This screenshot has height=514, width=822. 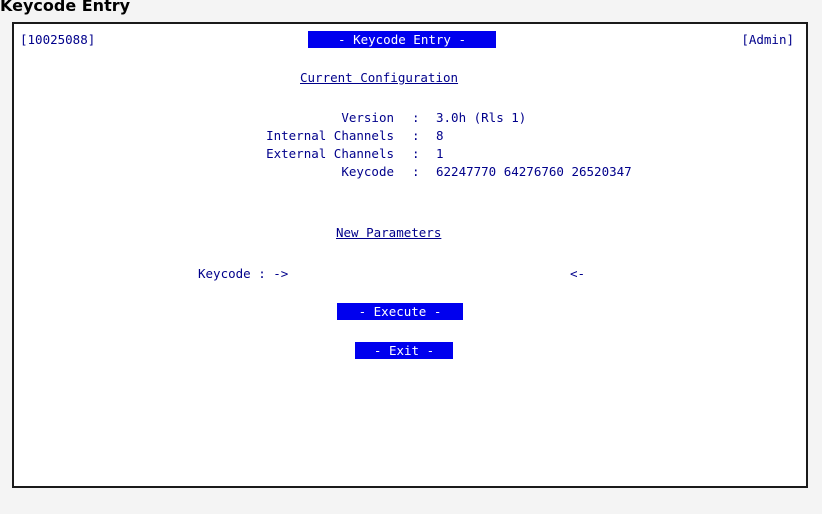 What do you see at coordinates (440, 153) in the screenshot?
I see `config-value: 1` at bounding box center [440, 153].